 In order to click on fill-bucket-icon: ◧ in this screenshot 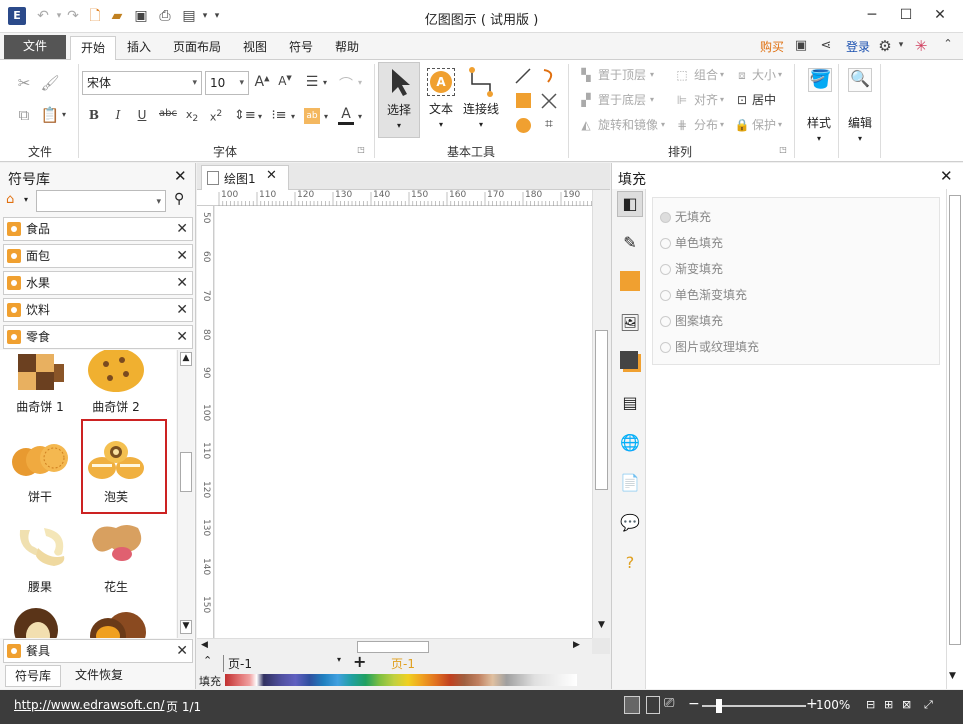, I will do `click(630, 204)`.